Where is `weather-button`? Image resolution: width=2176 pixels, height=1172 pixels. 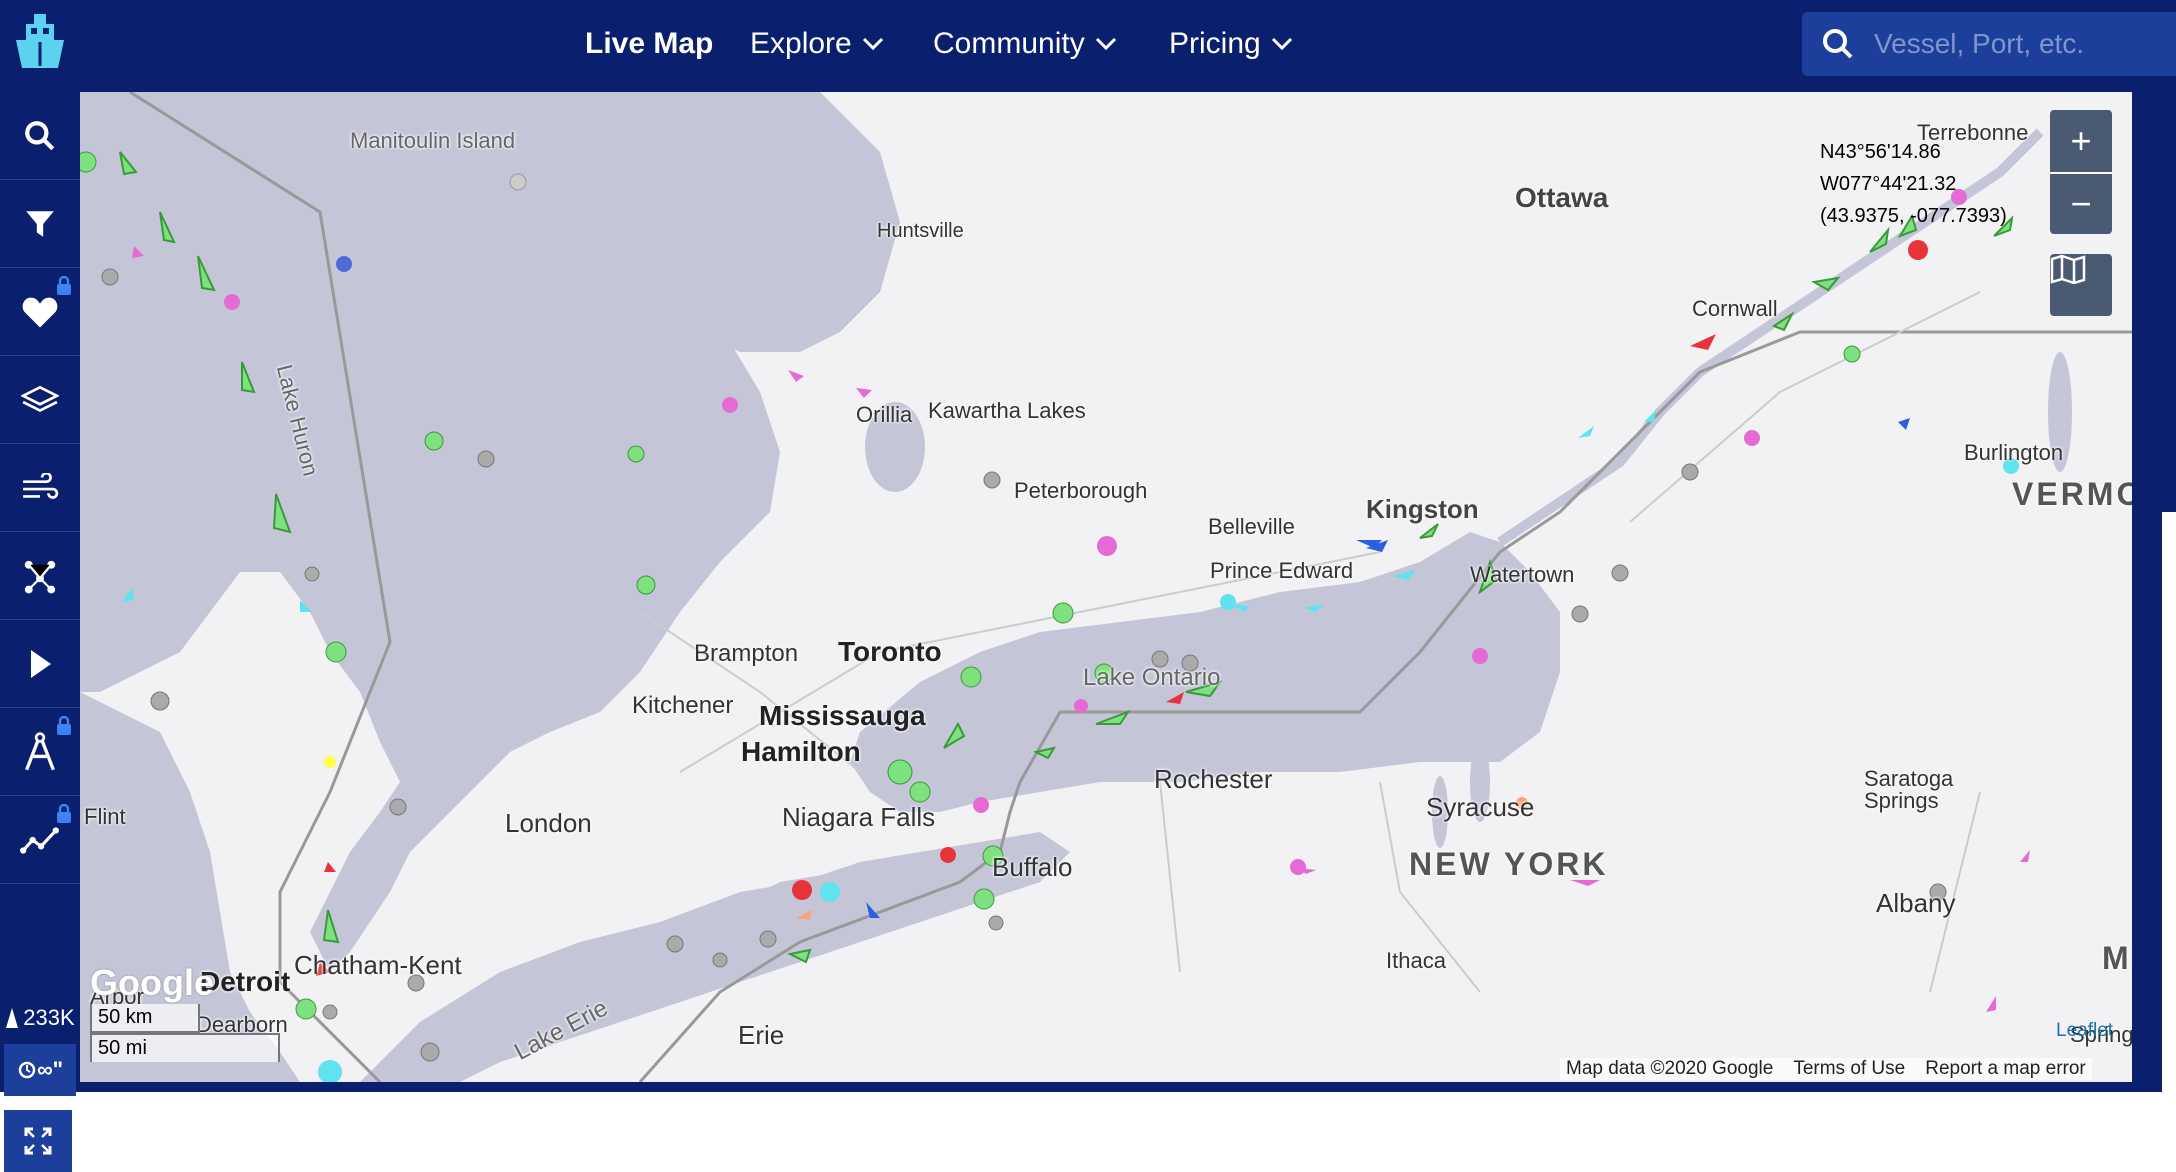 weather-button is located at coordinates (40, 488).